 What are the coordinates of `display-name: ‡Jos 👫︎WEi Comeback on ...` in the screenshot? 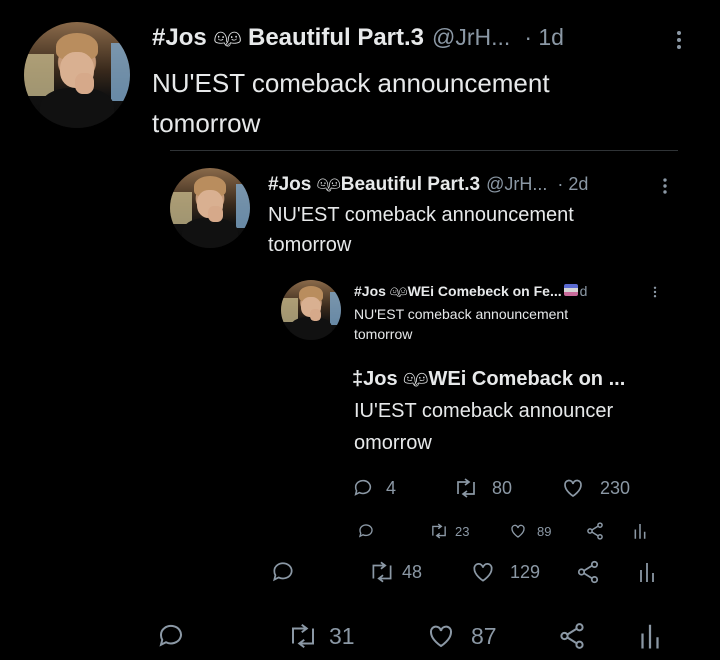 It's located at (488, 378).